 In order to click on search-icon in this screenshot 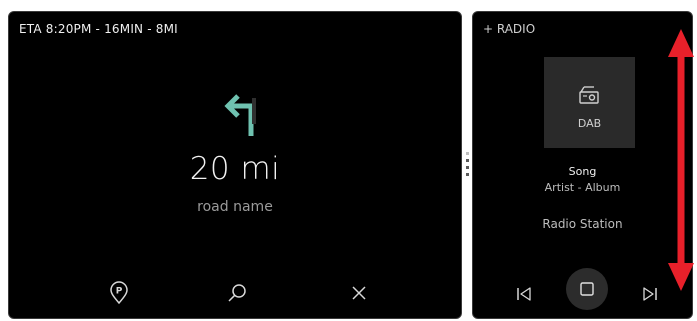, I will do `click(237, 293)`.